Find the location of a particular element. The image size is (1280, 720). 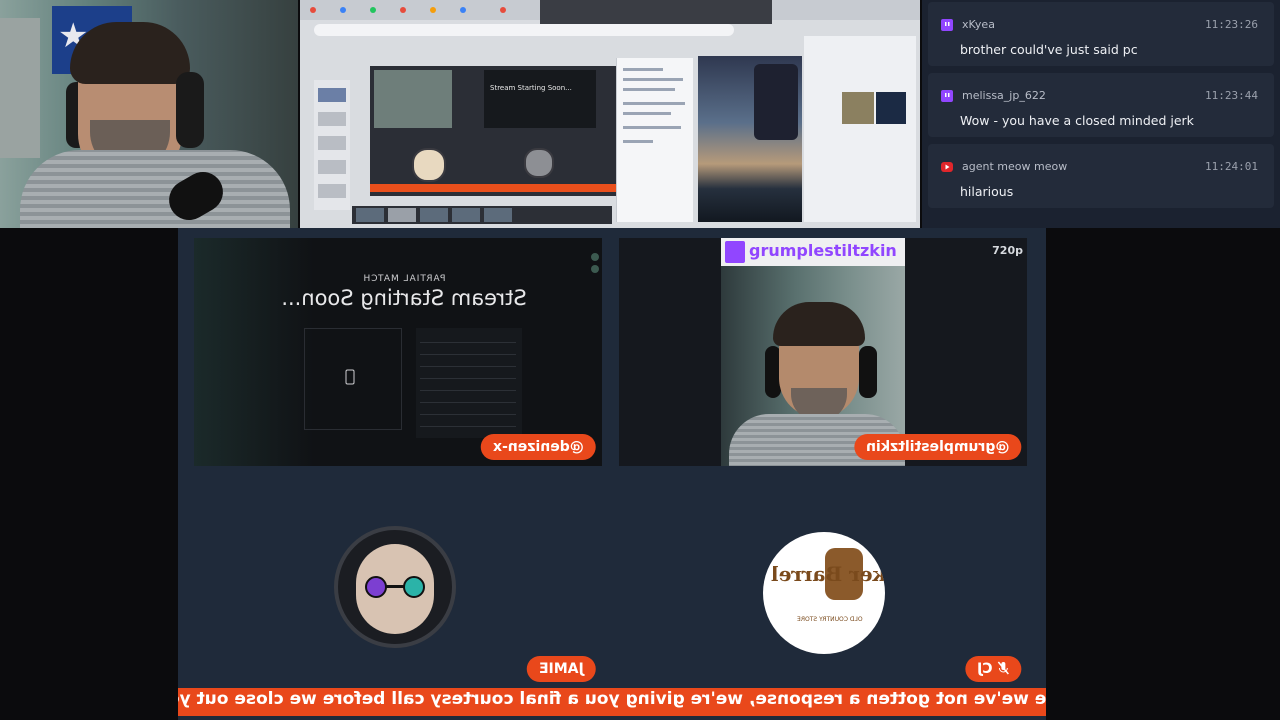

overlapping-window-titlebar is located at coordinates (656, 12).